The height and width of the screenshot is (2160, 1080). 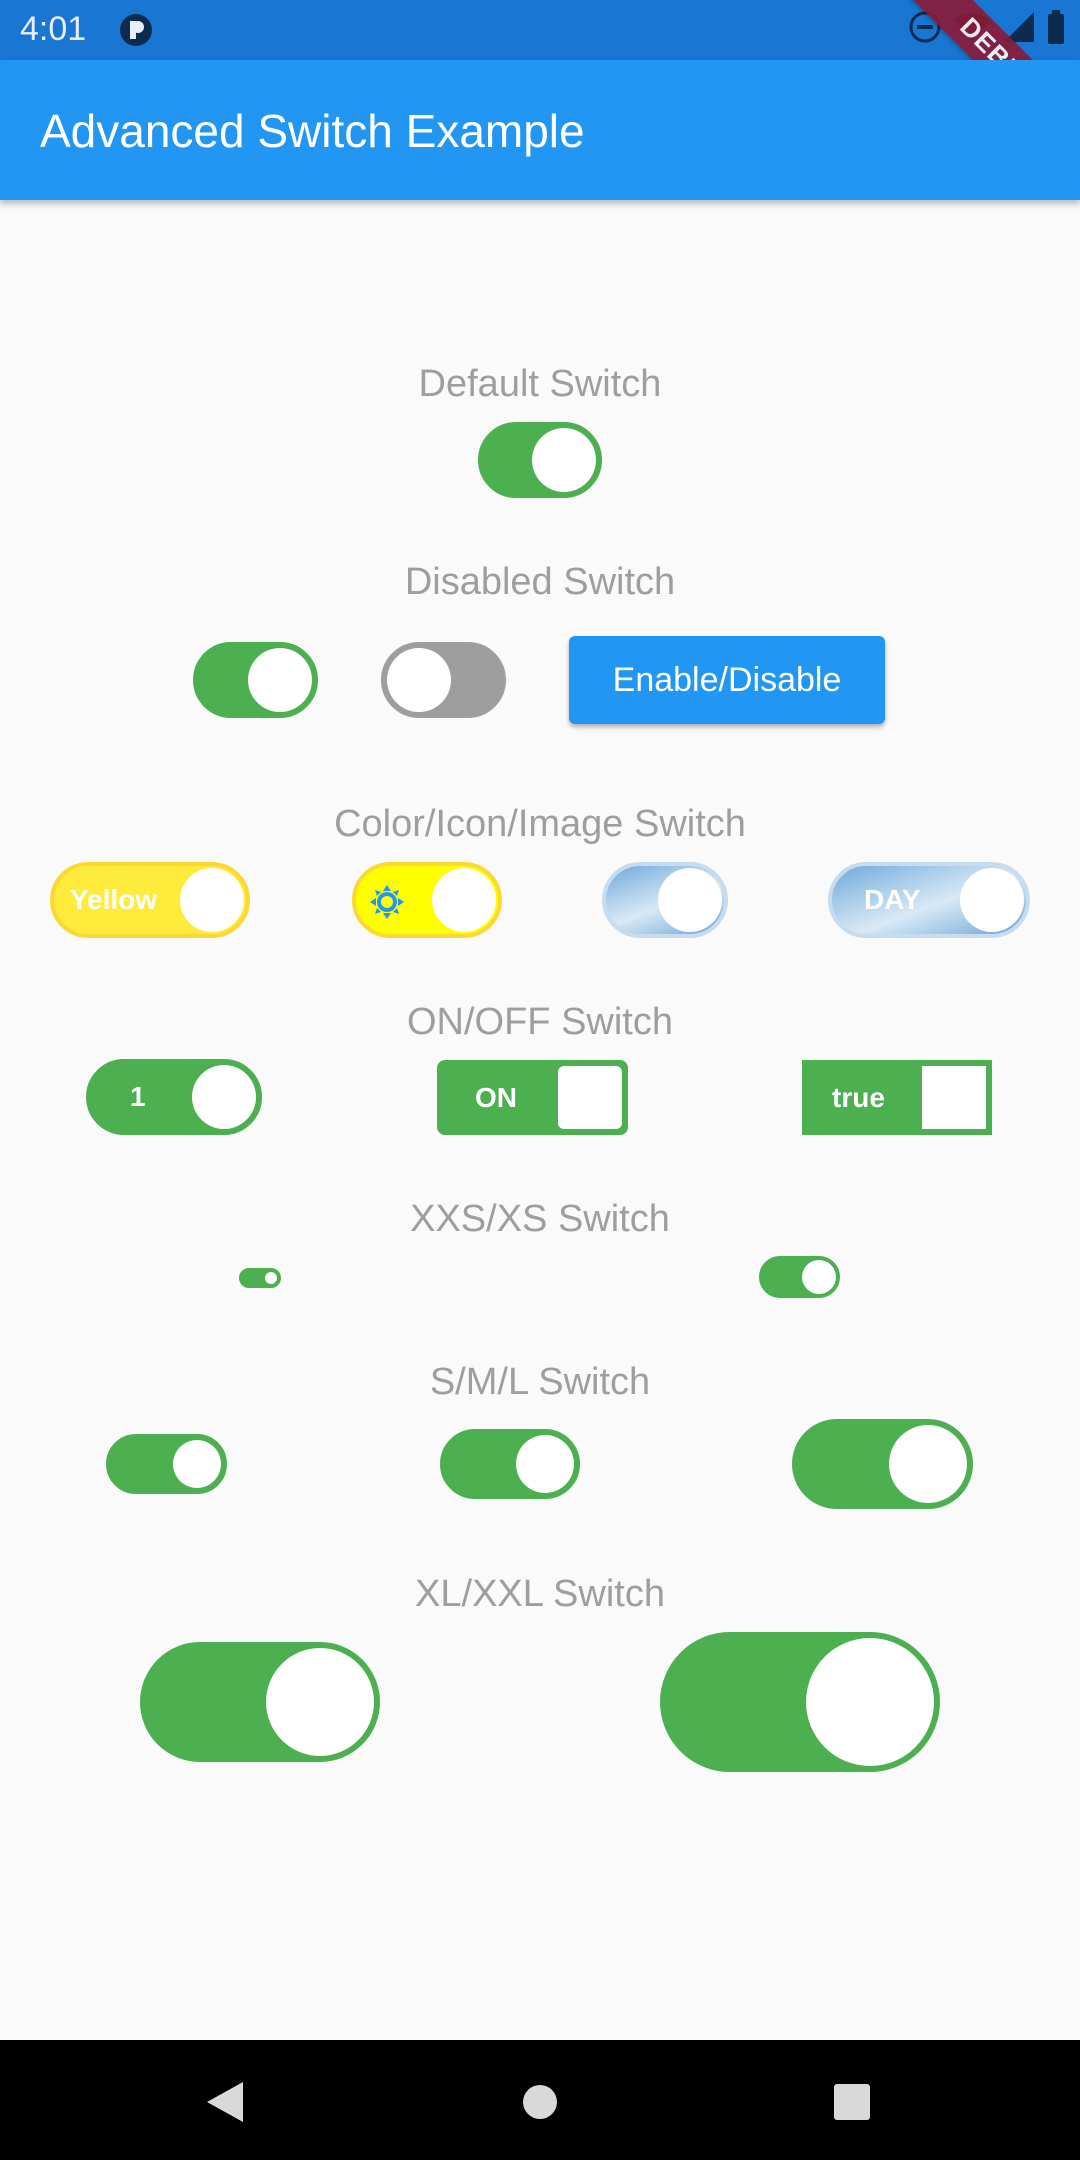 I want to click on home-icon, so click(x=540, y=2102).